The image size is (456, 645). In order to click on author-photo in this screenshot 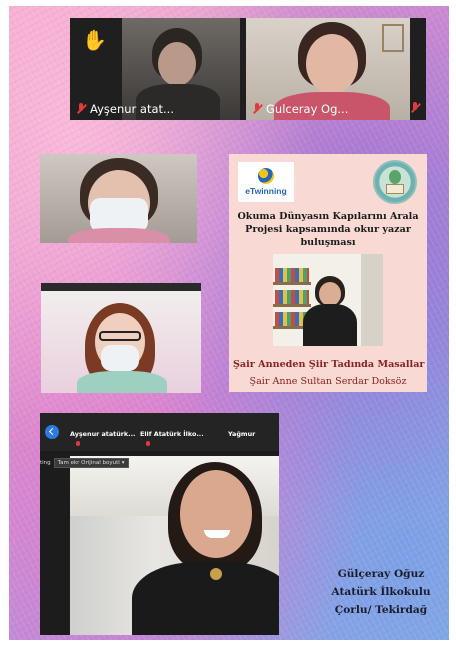, I will do `click(328, 300)`.